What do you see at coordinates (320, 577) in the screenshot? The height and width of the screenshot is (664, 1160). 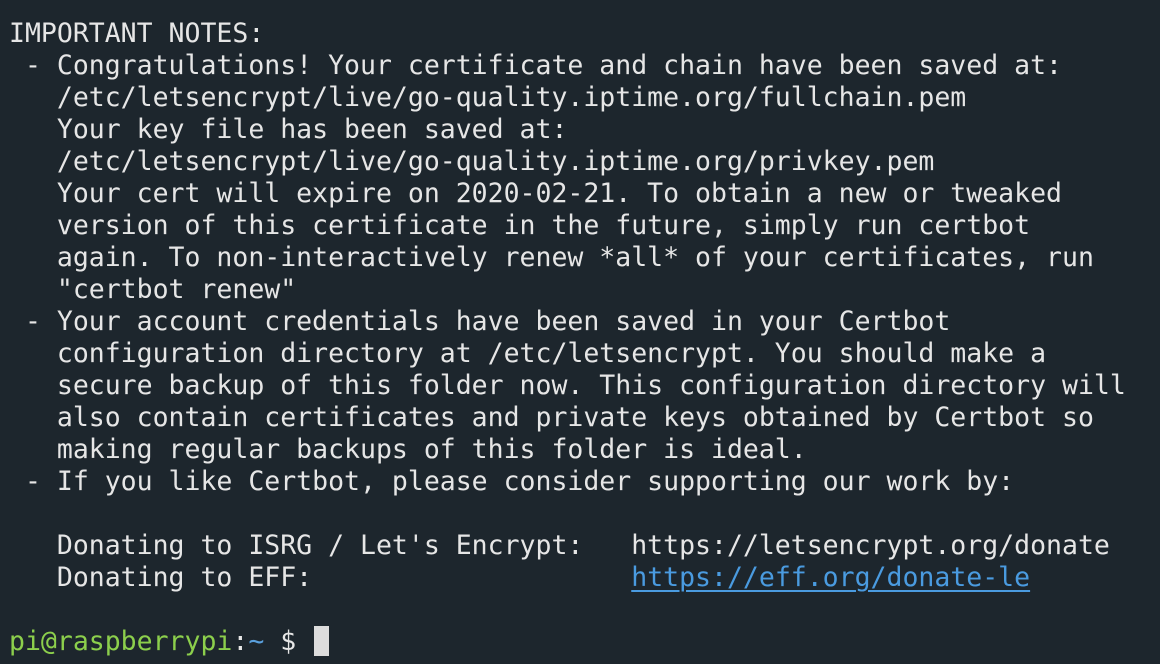 I see `eff-donate-label: Donating to EFF:` at bounding box center [320, 577].